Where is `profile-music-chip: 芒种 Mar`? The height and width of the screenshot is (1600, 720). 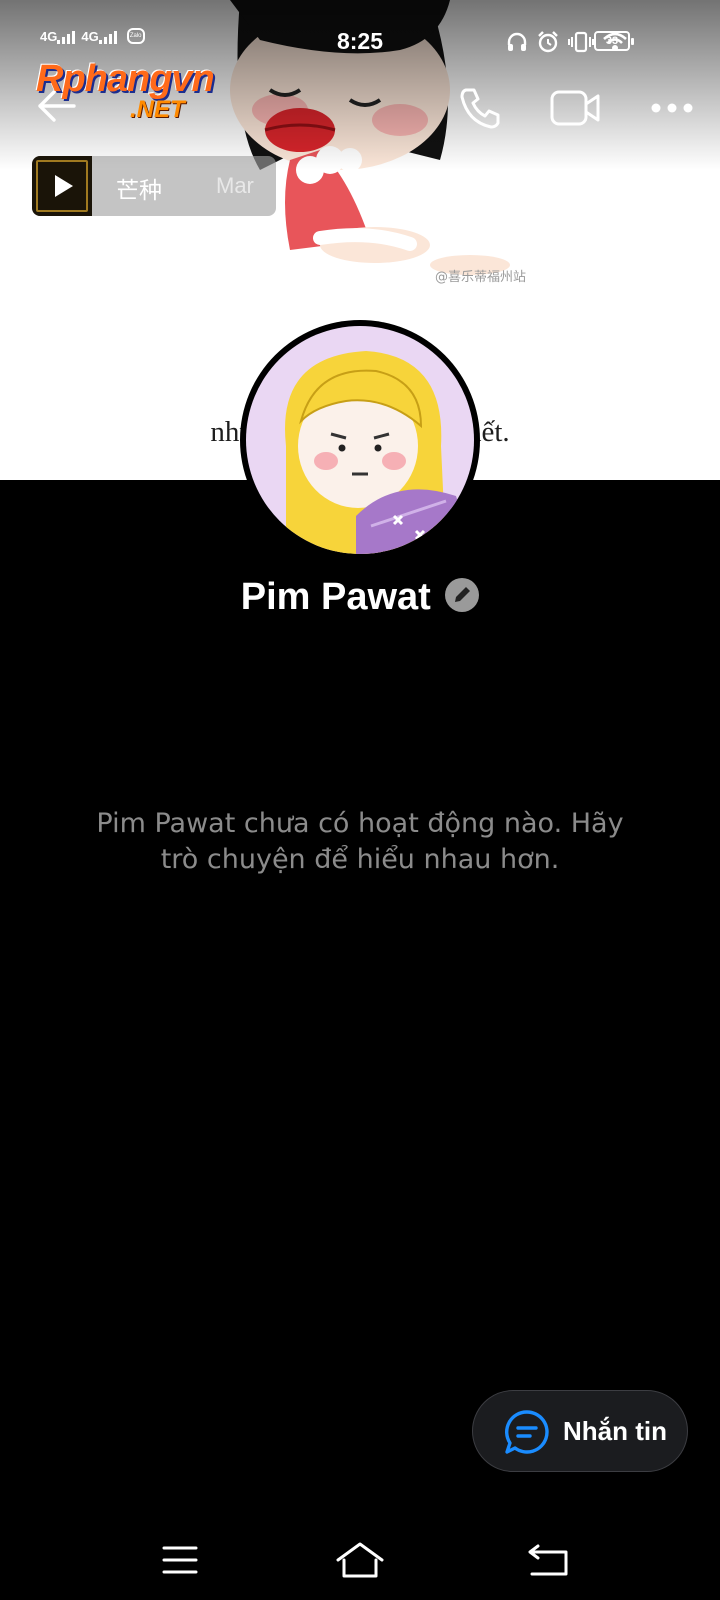
profile-music-chip: 芒种 Mar is located at coordinates (154, 186).